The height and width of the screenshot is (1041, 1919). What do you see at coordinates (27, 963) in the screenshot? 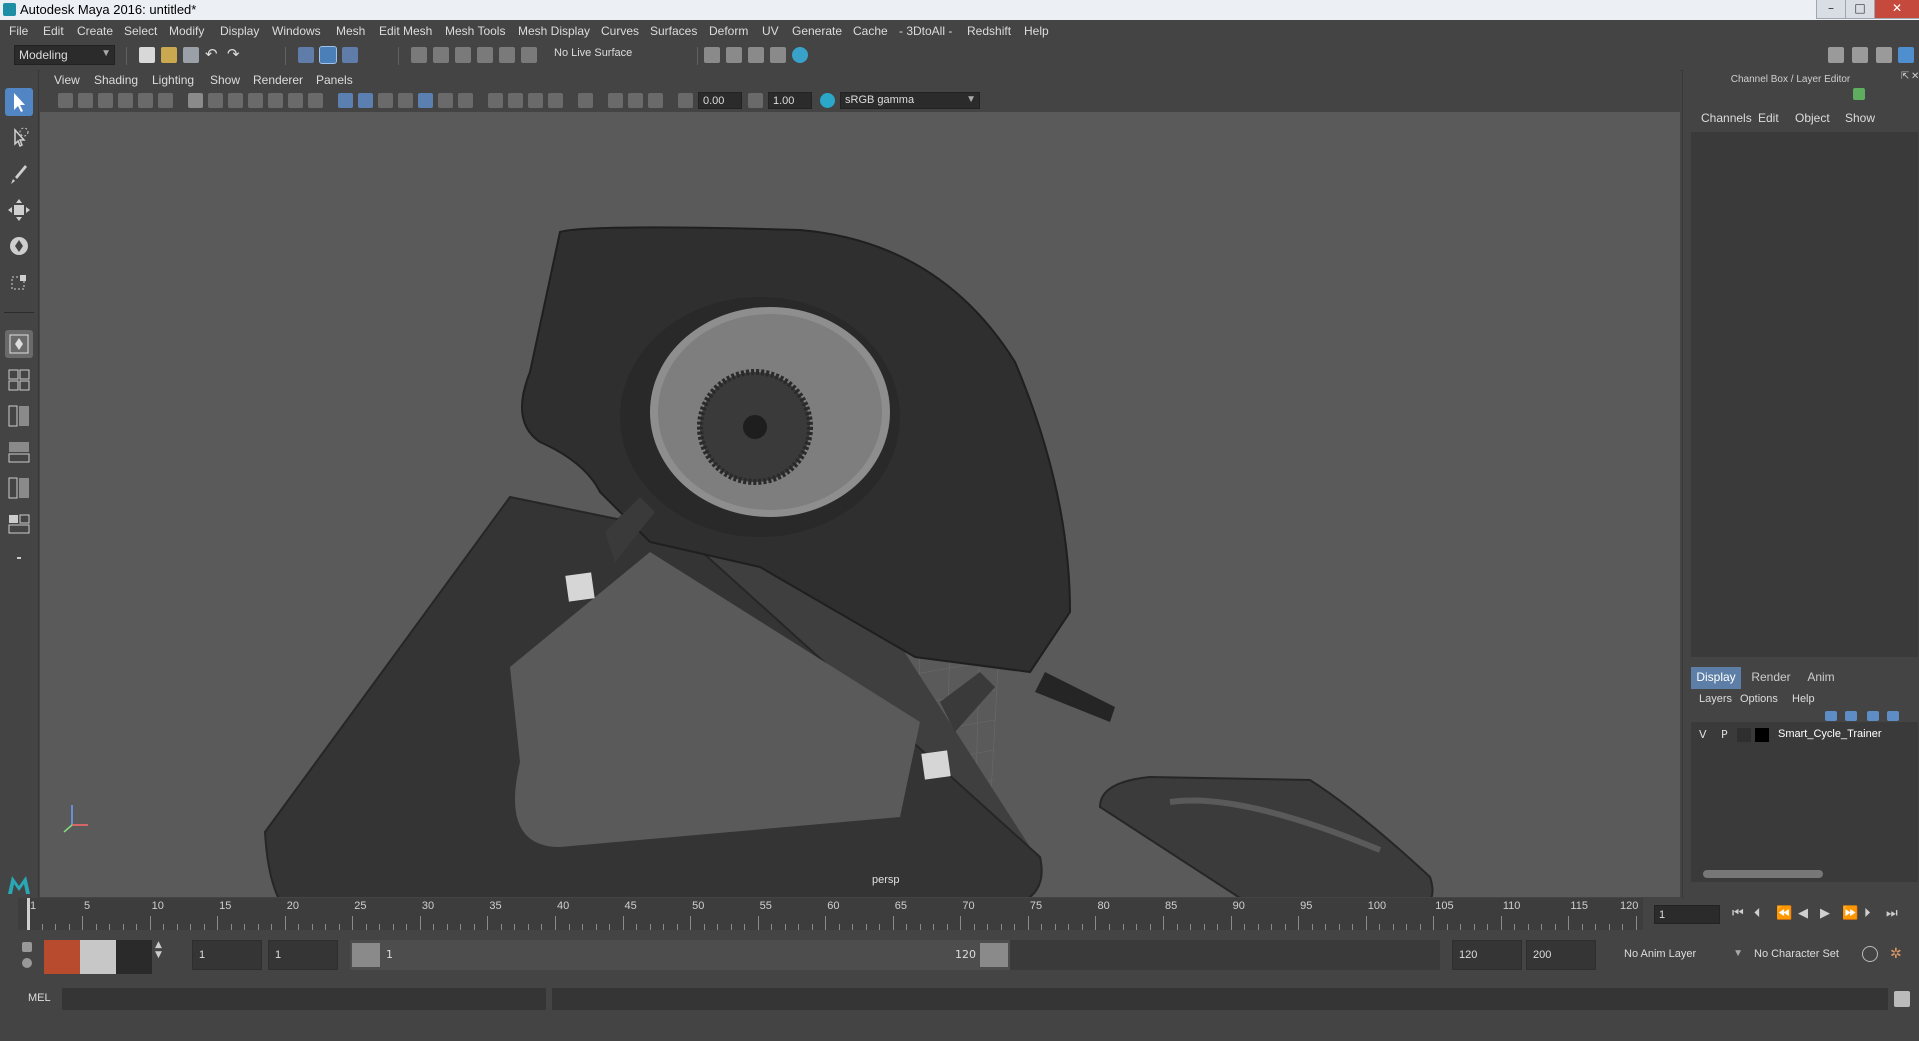
I see `shelf-settings-icon` at bounding box center [27, 963].